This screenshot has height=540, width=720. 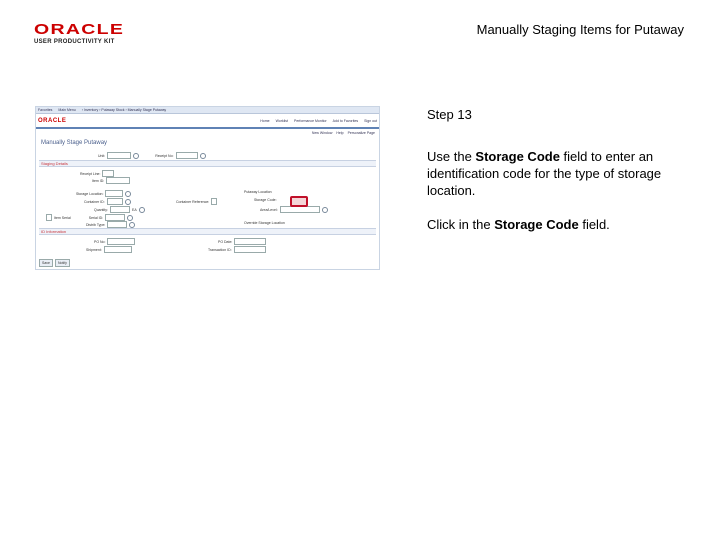 I want to click on document-title: Manually Staging Items for Putaway, so click(x=580, y=29).